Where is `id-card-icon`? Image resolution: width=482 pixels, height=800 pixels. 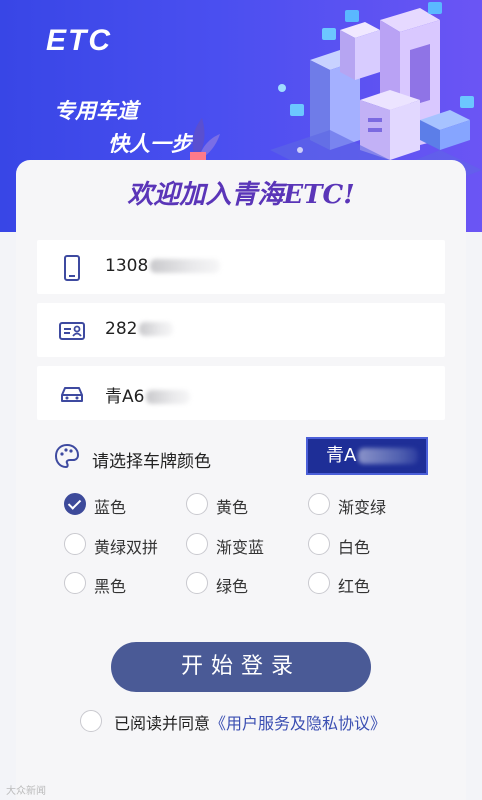 id-card-icon is located at coordinates (72, 331).